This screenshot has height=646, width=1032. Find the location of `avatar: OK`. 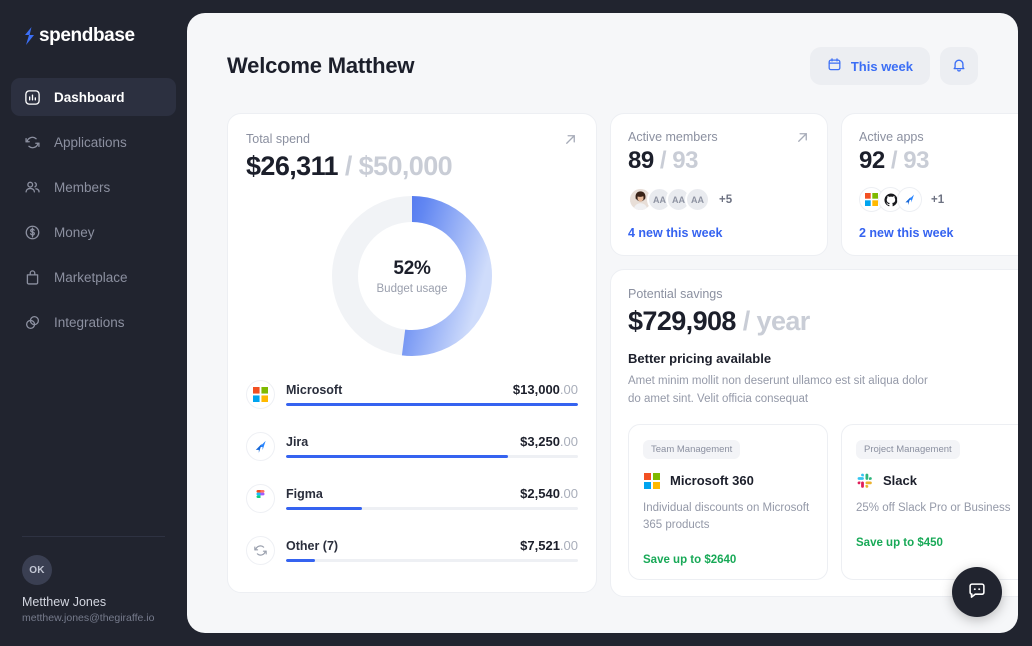

avatar: OK is located at coordinates (37, 570).